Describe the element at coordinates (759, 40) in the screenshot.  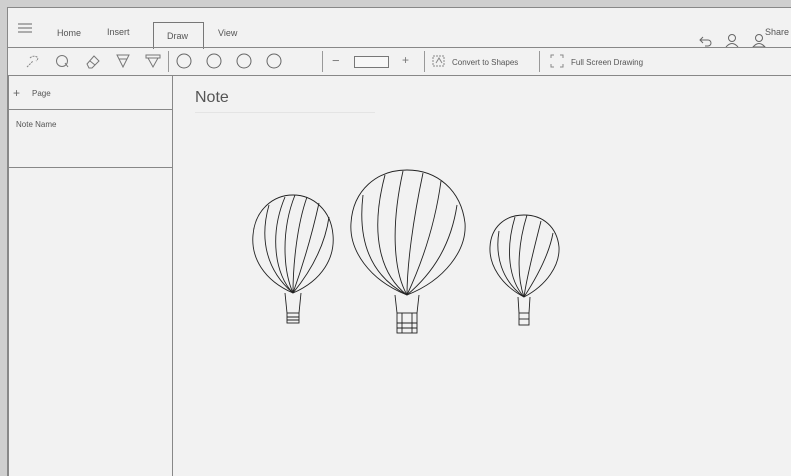
I see `share-person-icon` at that location.